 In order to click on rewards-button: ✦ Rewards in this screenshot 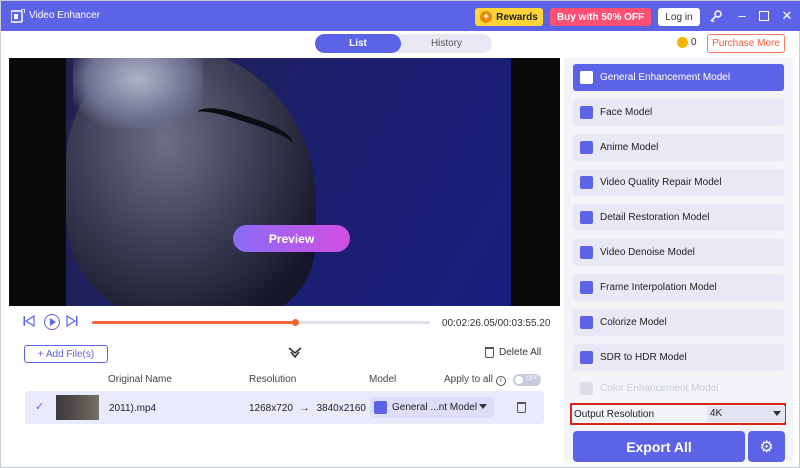, I will do `click(509, 17)`.